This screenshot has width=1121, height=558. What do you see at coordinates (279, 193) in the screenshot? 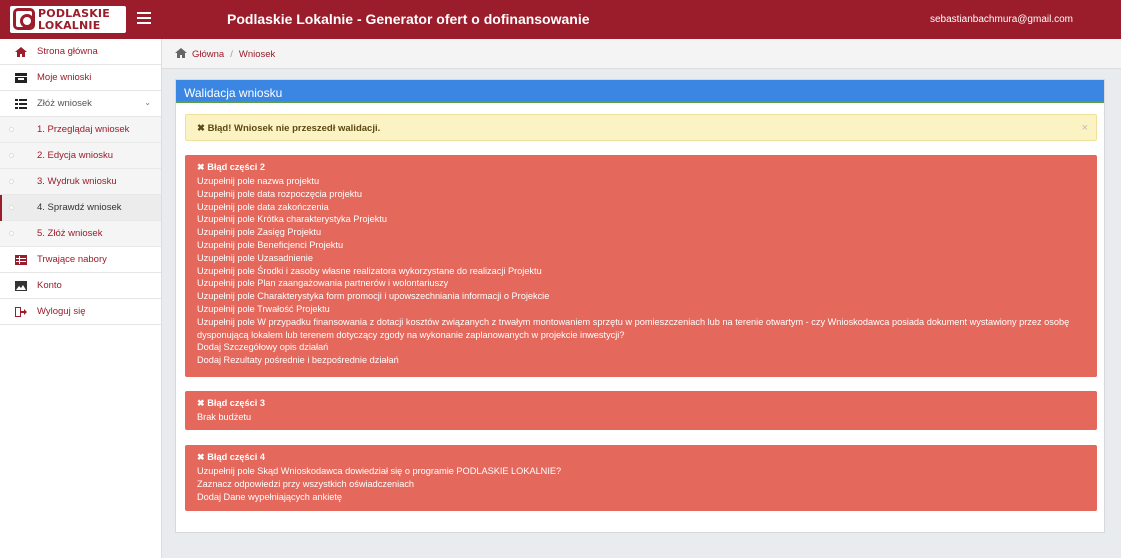
I see `error-line: Uzupełnij pole data rozpoczęcia projektu` at bounding box center [279, 193].